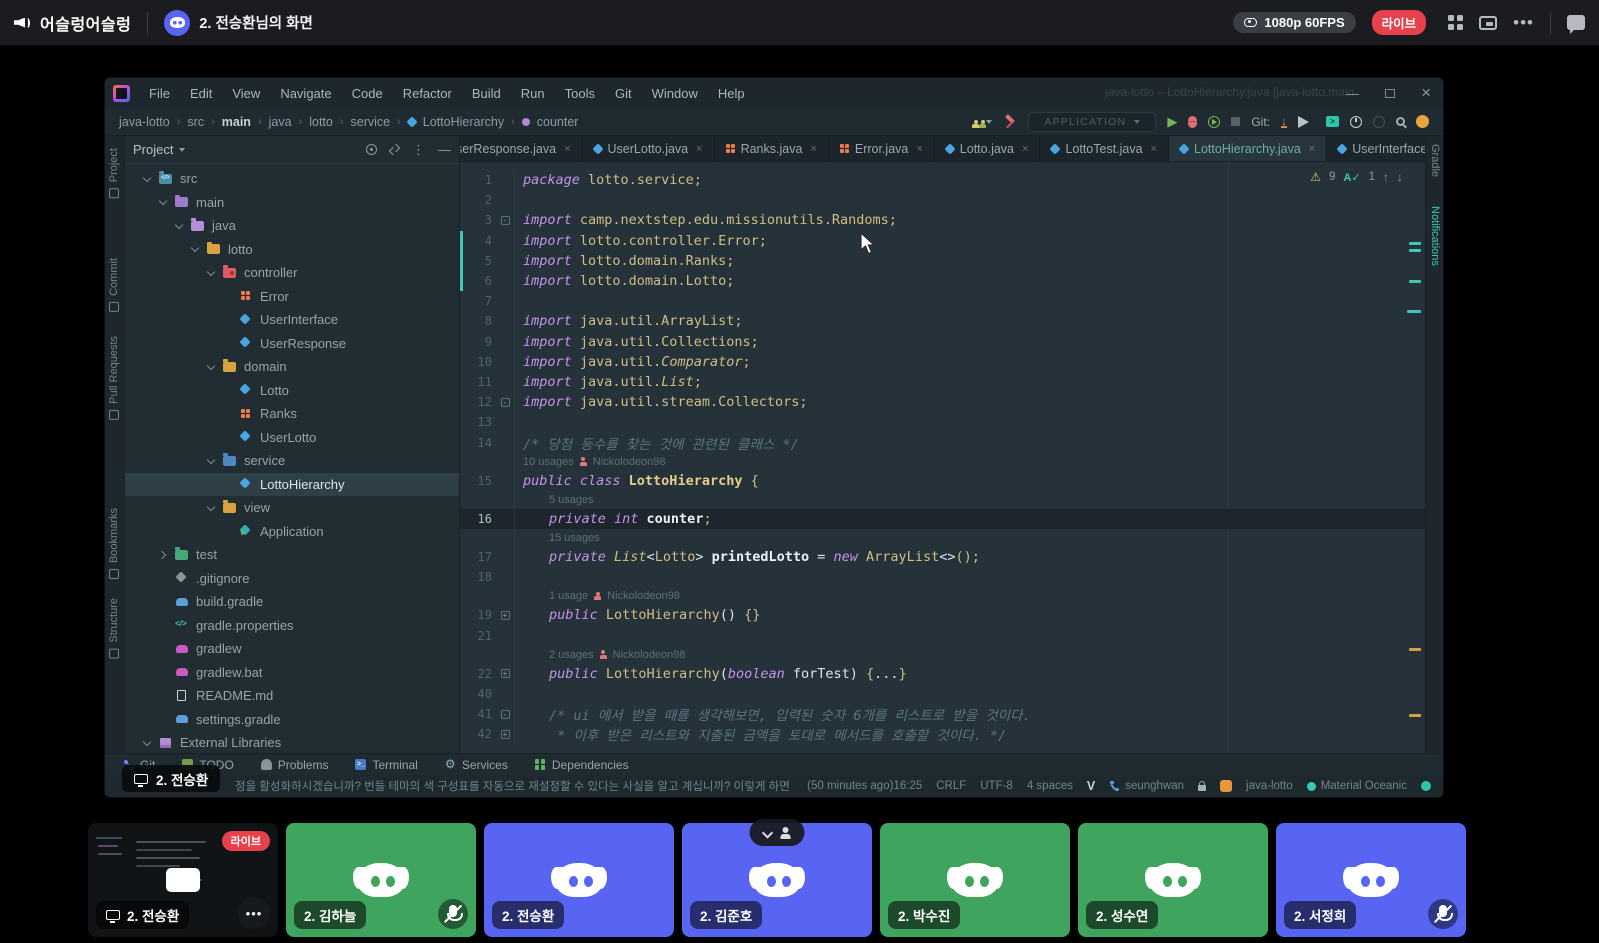 The image size is (1599, 943). Describe the element at coordinates (882, 148) in the screenshot. I see `tab-Error.java: Error.java ×` at that location.